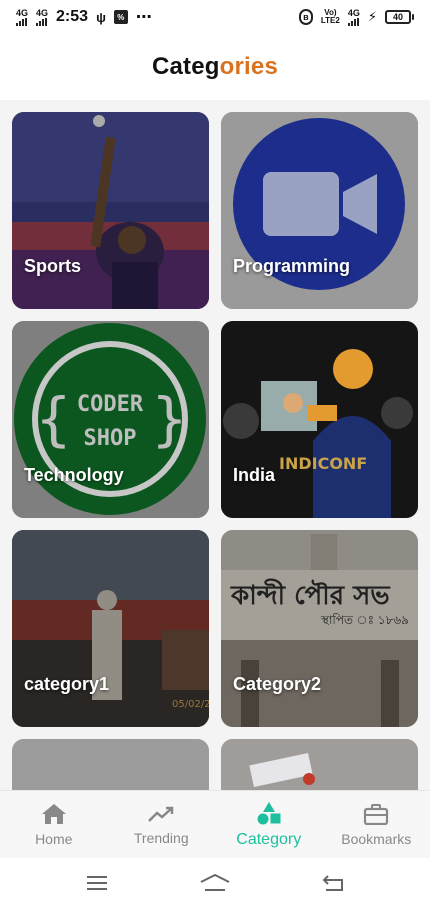 The height and width of the screenshot is (907, 430). What do you see at coordinates (22, 12) in the screenshot?
I see `signal-label-1: 4G` at bounding box center [22, 12].